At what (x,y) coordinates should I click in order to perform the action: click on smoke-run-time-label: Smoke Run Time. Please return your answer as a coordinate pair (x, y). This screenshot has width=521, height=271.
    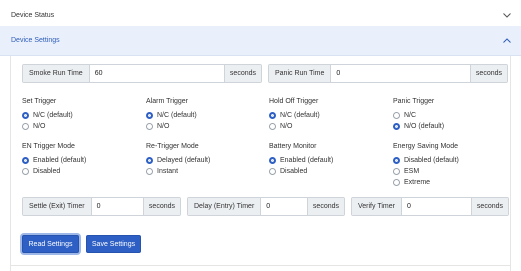
    Looking at the image, I should click on (56, 73).